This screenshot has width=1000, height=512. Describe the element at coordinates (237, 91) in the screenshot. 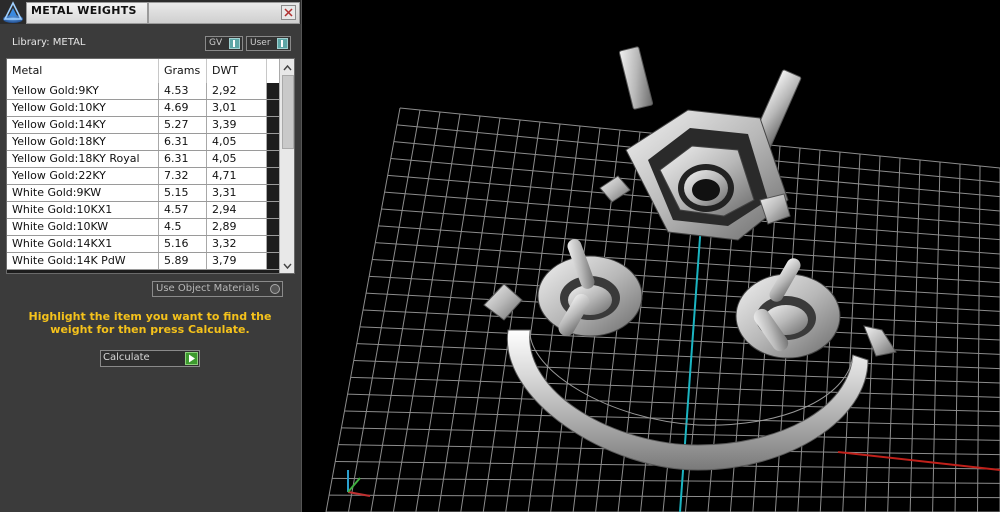

I see `dwt-cell: 2,92` at that location.